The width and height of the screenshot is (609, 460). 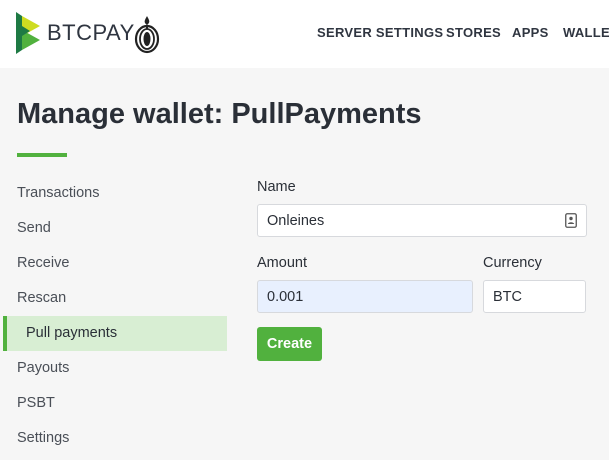 I want to click on sidebar-item-transactions: Transactions, so click(x=58, y=193).